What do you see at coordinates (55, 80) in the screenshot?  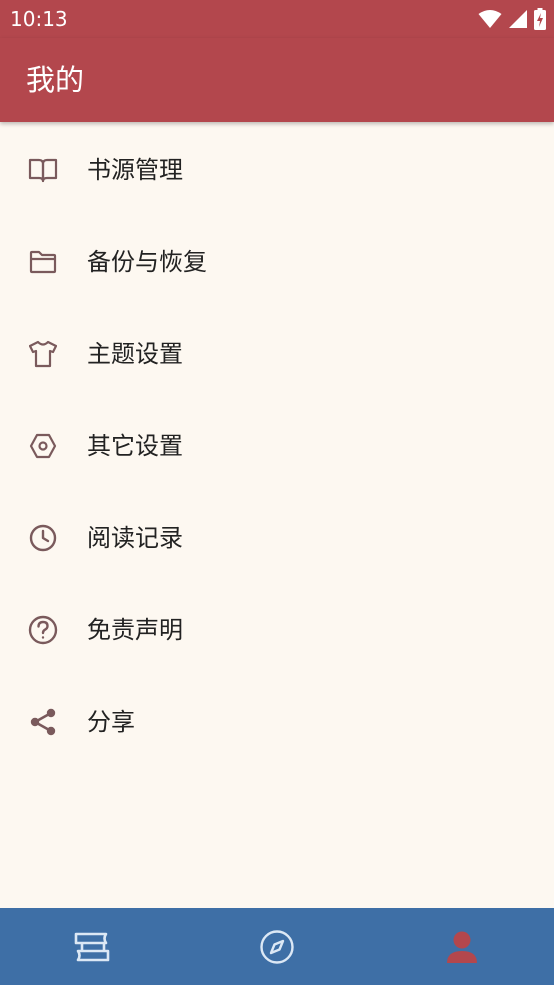 I see `page-title: 我的` at bounding box center [55, 80].